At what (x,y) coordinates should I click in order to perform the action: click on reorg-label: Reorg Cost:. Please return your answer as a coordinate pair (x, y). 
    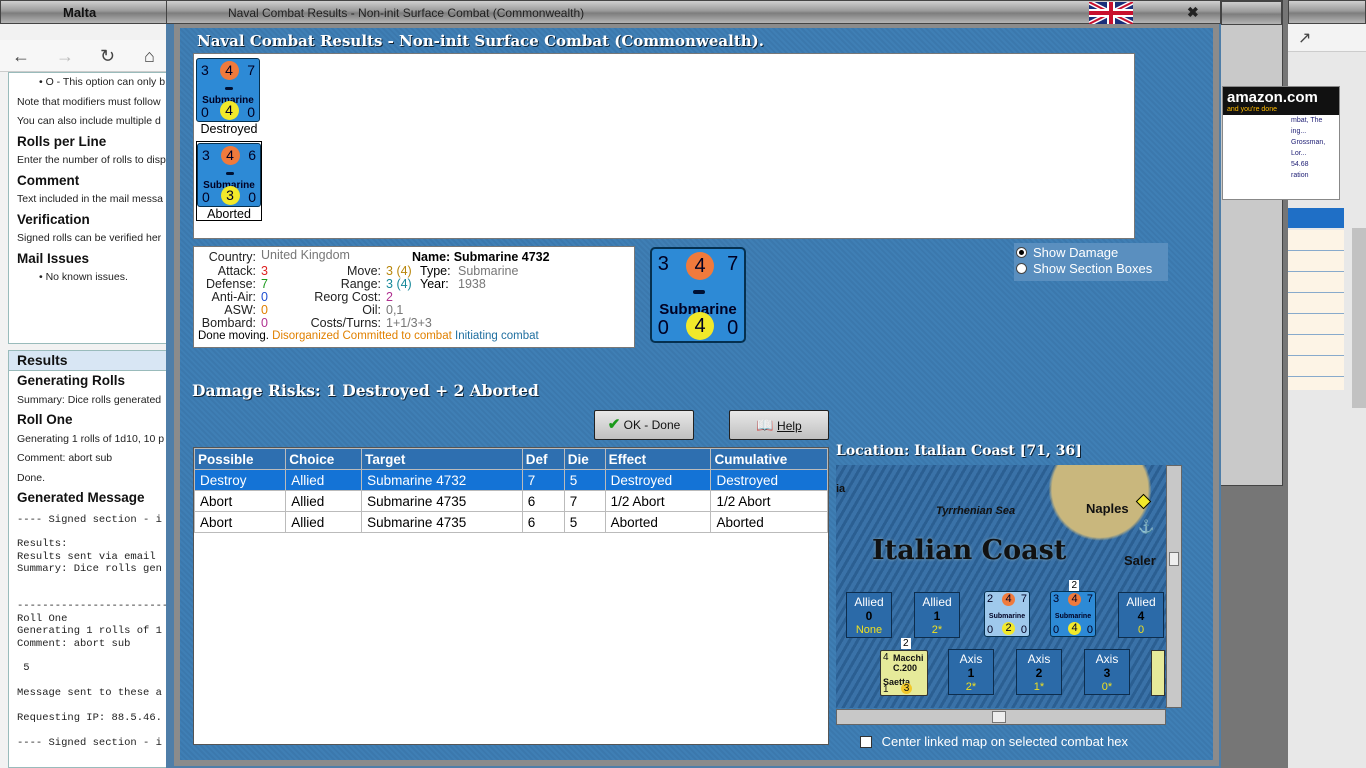
    Looking at the image, I should click on (347, 297).